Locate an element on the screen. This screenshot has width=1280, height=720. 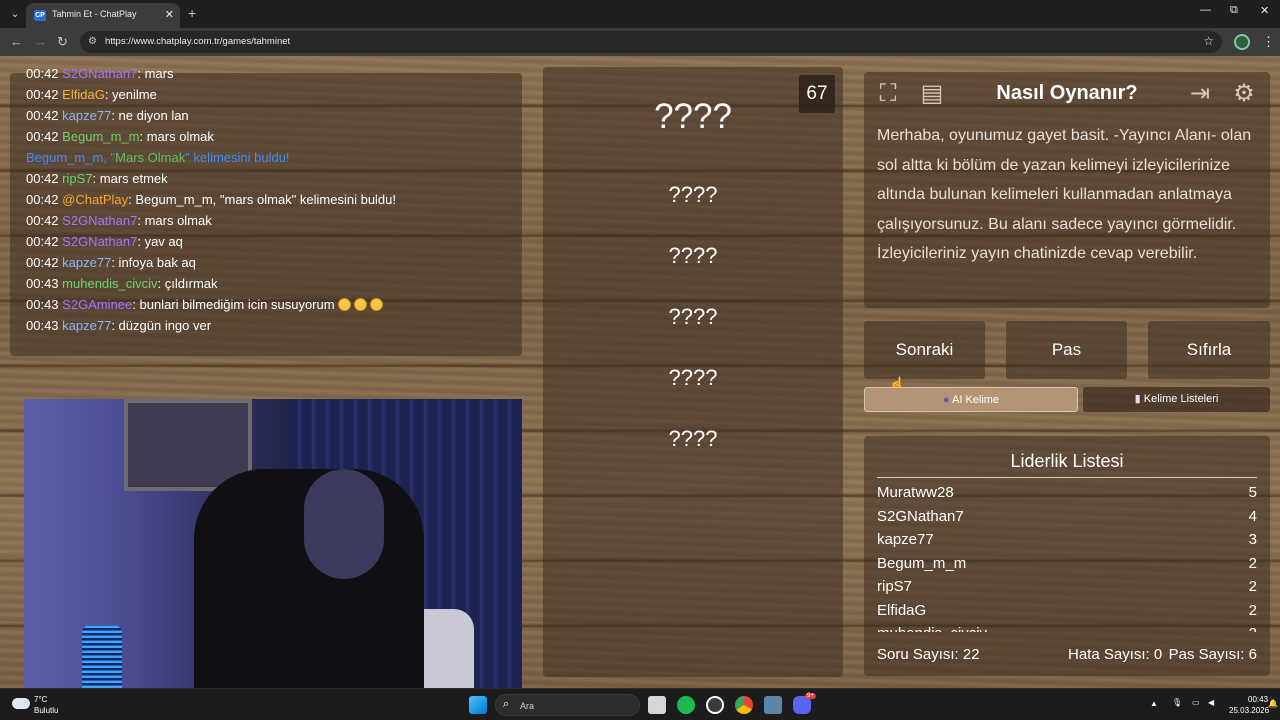
browser-menu-icon: ⋮ is located at coordinates (1268, 42).